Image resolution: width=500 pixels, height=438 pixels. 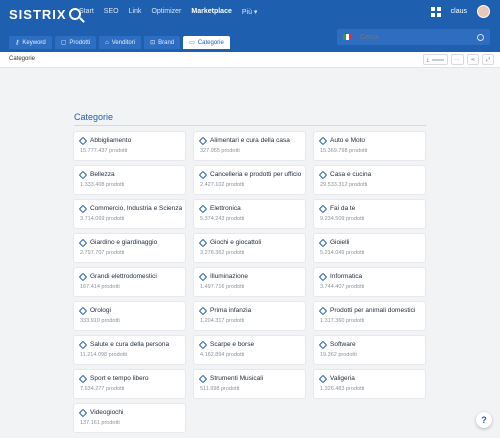 I want to click on category-card: Casa e cucina 29.533.312 prodotti, so click(x=369, y=180).